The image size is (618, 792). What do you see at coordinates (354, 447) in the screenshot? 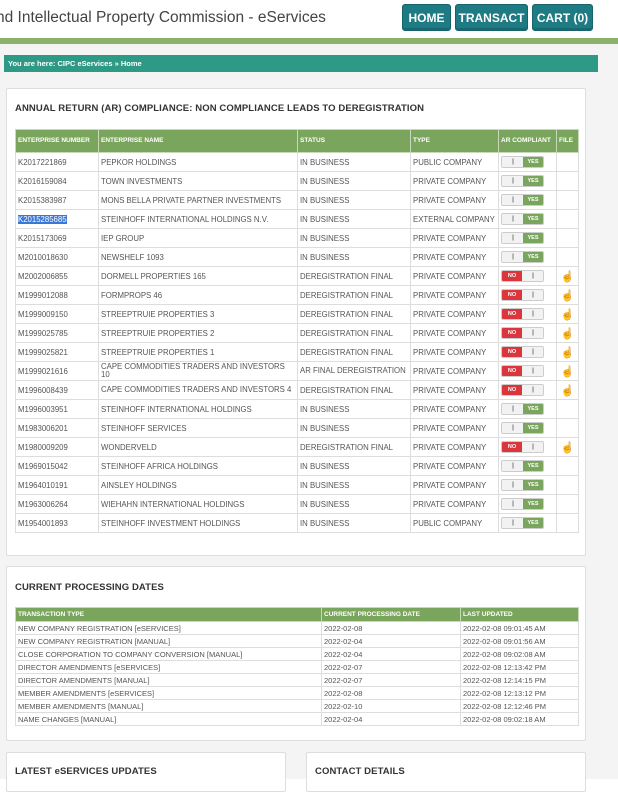
I see `status-cell: DEREGISTRATION FINAL` at bounding box center [354, 447].